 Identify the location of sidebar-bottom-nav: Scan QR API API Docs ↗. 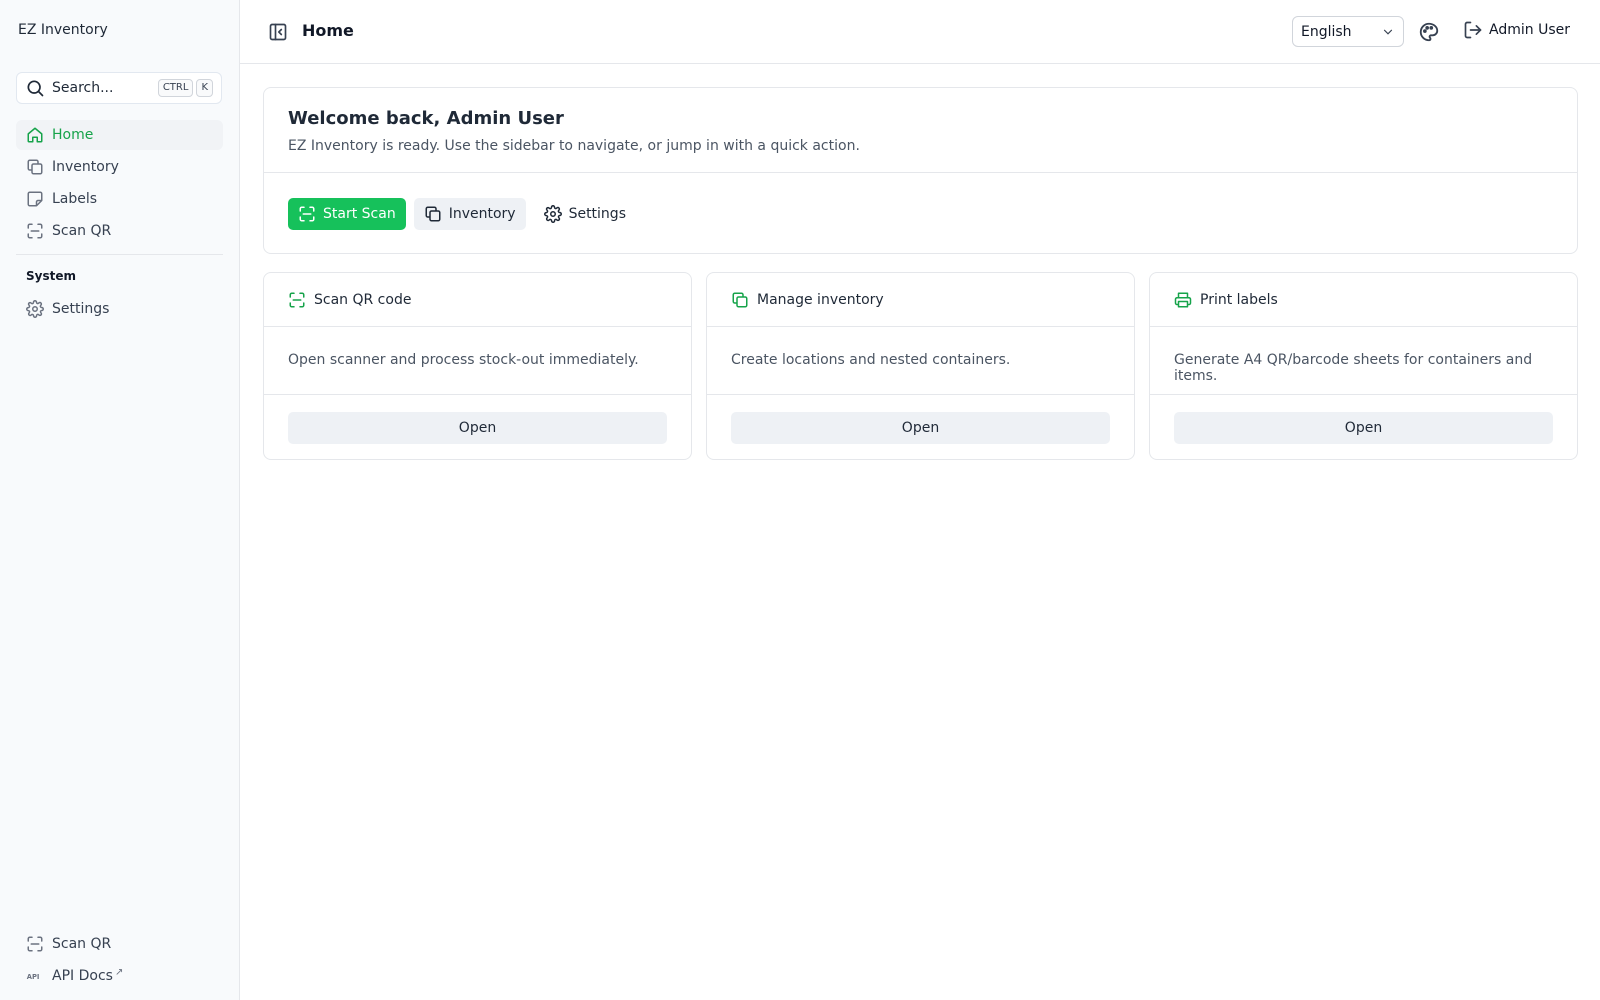
(119, 961).